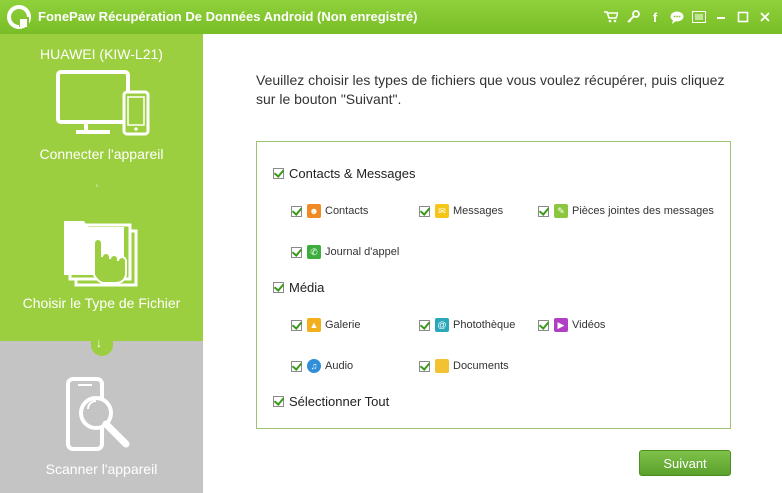  I want to click on group-contacts-messages: Contacts & Messages, so click(344, 173).